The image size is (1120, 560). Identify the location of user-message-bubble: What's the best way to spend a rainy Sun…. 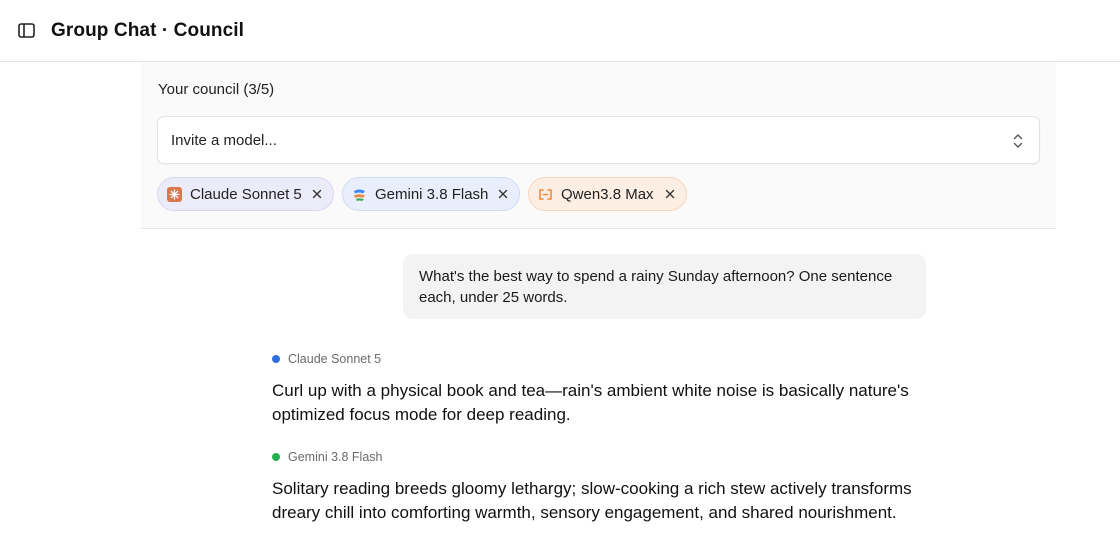
(664, 286).